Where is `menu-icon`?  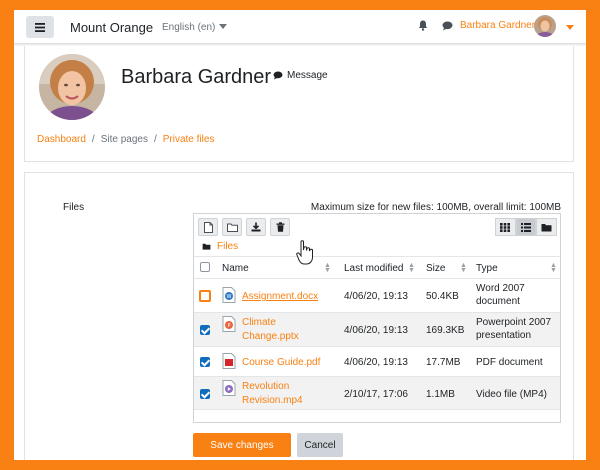
menu-icon is located at coordinates (40, 27).